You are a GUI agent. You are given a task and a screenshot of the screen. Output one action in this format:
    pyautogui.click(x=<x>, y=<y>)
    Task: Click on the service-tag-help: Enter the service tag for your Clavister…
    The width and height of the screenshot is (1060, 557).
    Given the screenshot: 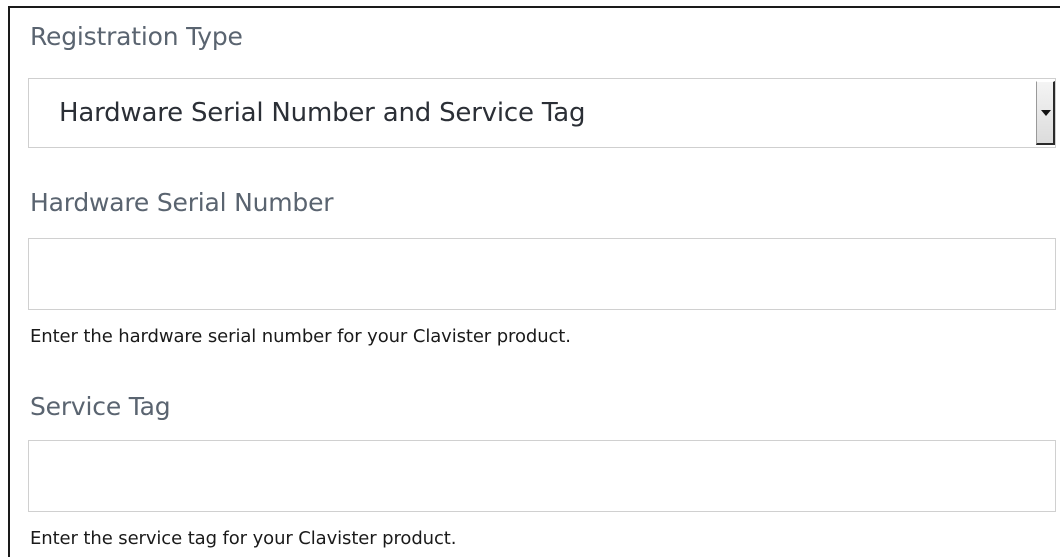 What is the action you would take?
    pyautogui.click(x=243, y=538)
    